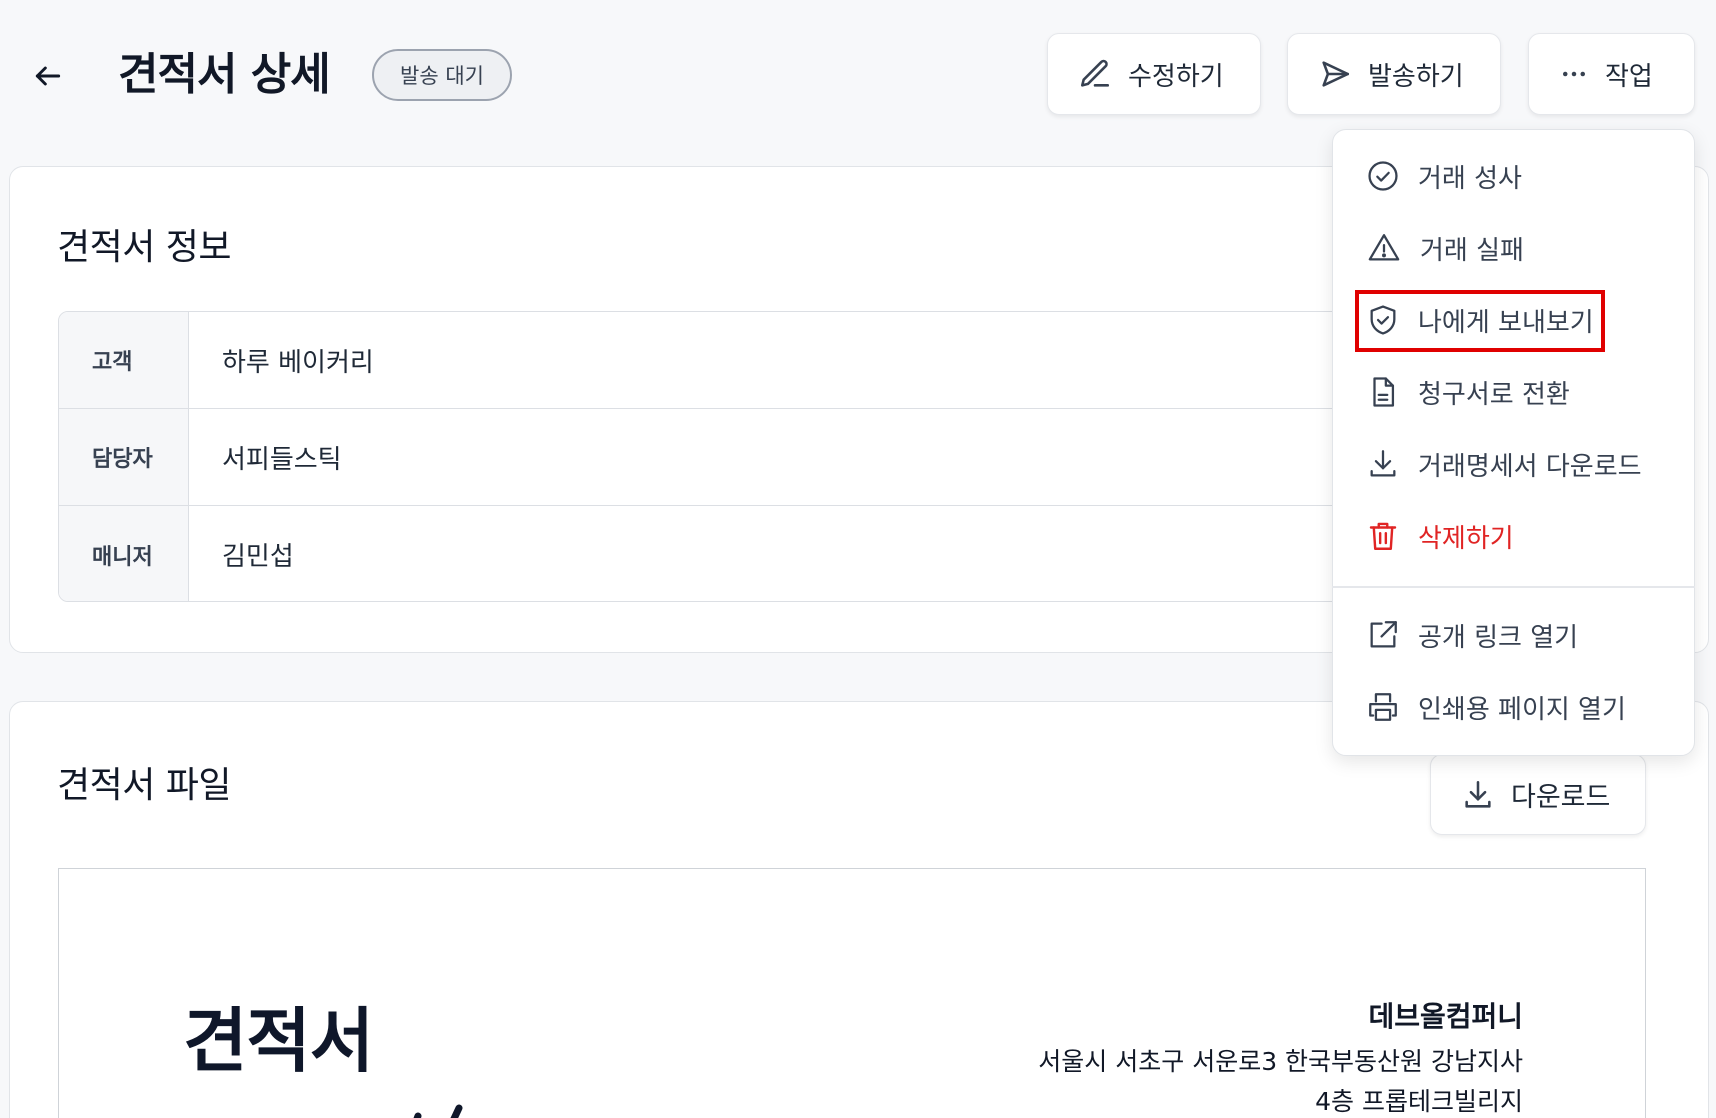 The width and height of the screenshot is (1716, 1118). I want to click on menu-item-label: 거래명세서 다운로드, so click(1530, 466).